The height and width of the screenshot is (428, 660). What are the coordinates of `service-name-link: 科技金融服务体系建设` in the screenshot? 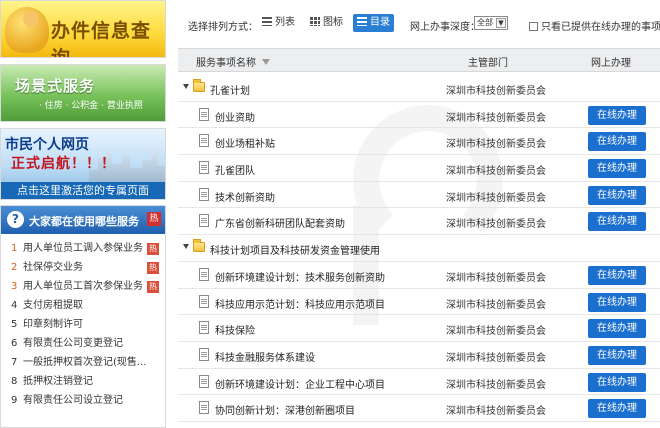 It's located at (265, 356).